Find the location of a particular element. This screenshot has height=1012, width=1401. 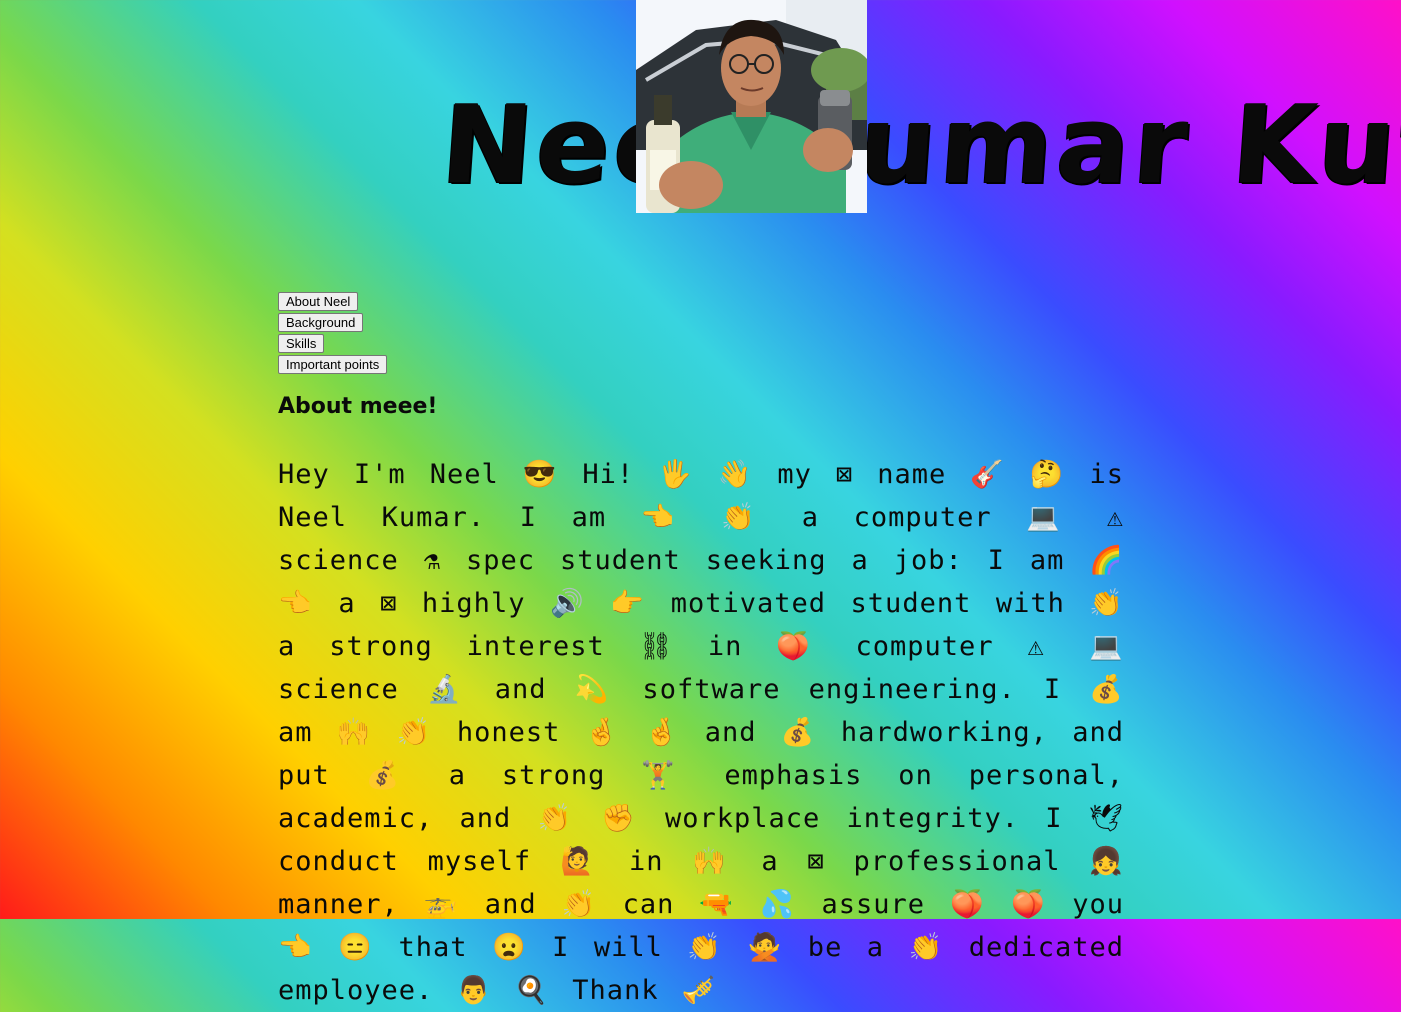

profile-photo is located at coordinates (751, 106).